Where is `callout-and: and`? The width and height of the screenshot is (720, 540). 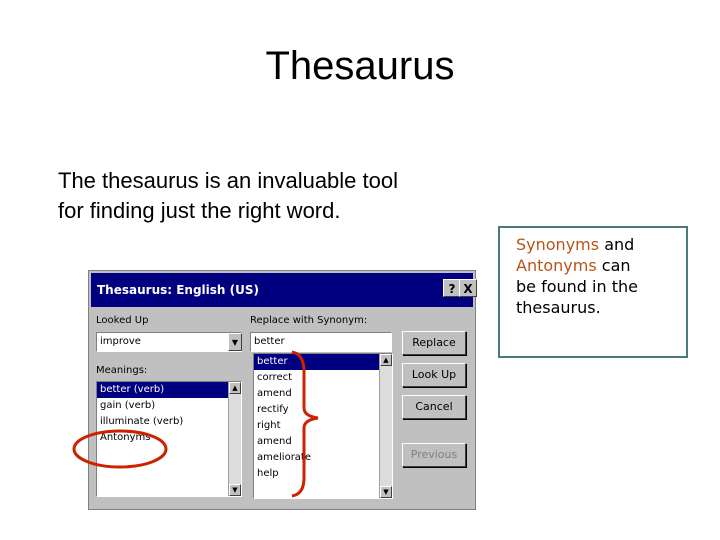 callout-and: and is located at coordinates (619, 244).